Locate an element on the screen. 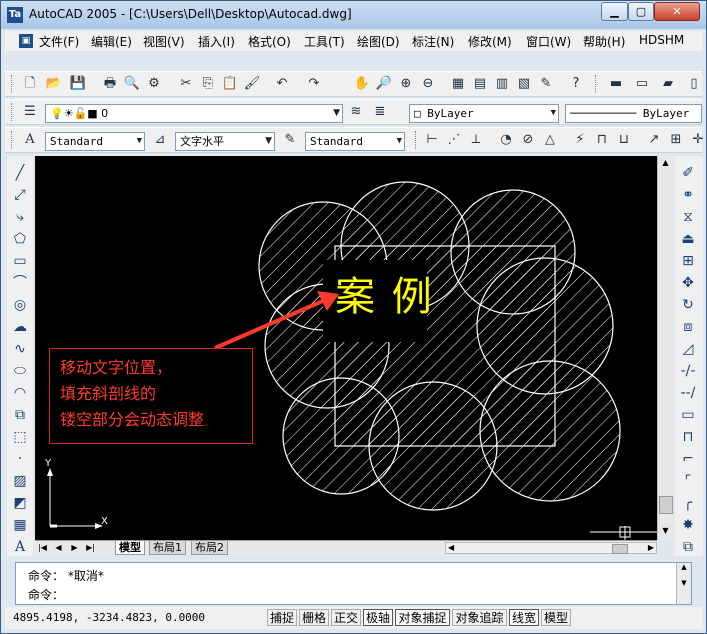 The image size is (707, 634). spline-icon: ∿ is located at coordinates (20, 349).